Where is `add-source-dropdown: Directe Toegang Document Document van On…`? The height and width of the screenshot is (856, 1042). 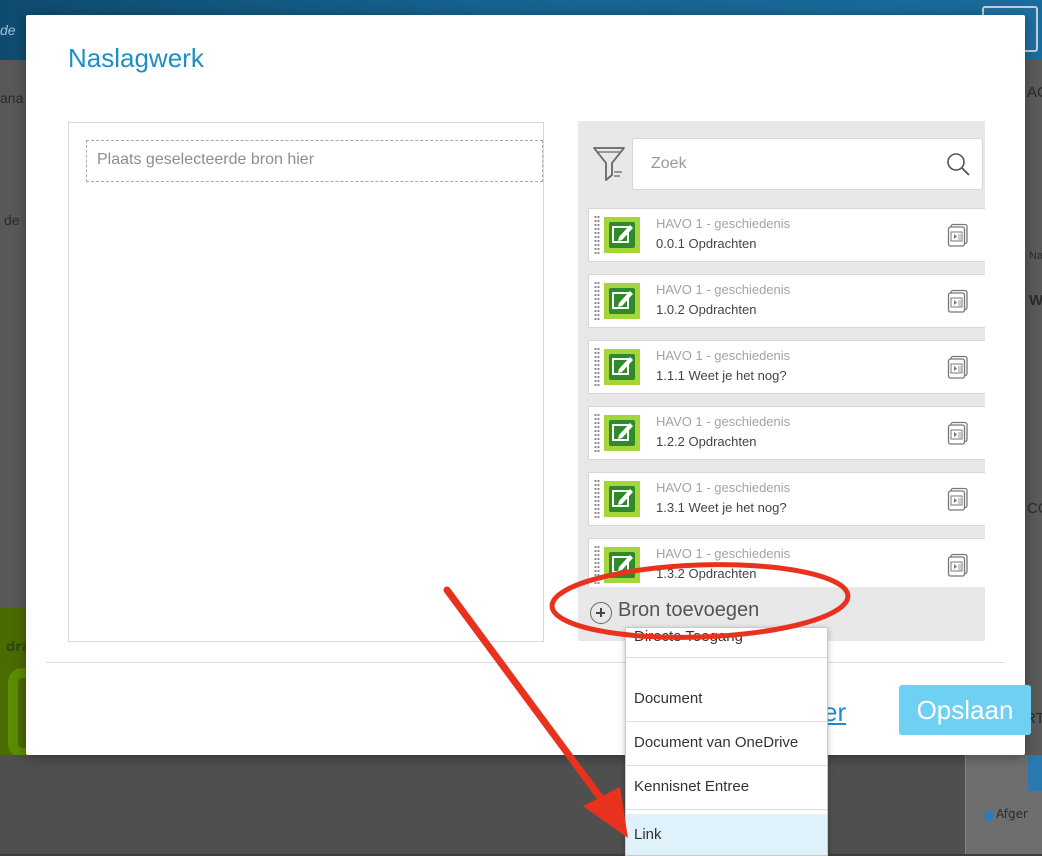 add-source-dropdown: Directe Toegang Document Document van On… is located at coordinates (726, 741).